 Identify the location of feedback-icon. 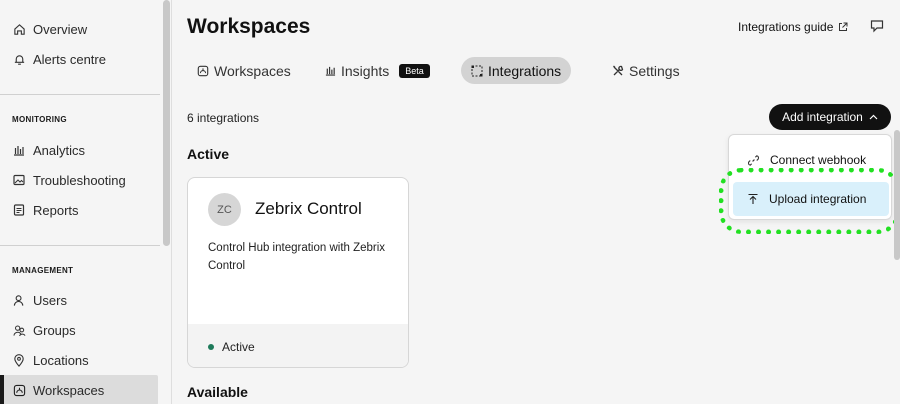
(877, 26).